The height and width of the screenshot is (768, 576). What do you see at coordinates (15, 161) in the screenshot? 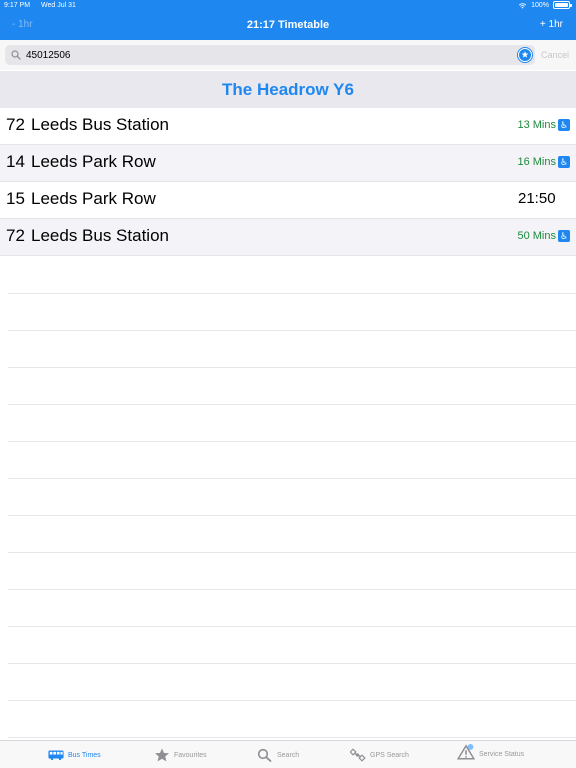
I see `route-number: 14` at bounding box center [15, 161].